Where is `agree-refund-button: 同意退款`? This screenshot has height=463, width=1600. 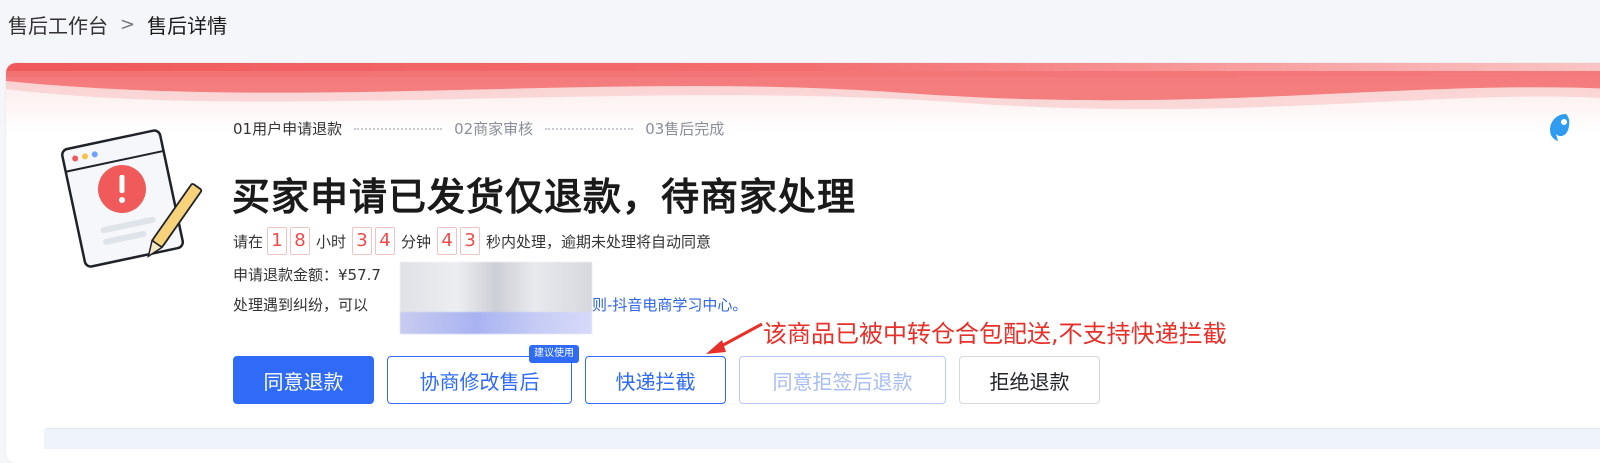
agree-refund-button: 同意退款 is located at coordinates (303, 380).